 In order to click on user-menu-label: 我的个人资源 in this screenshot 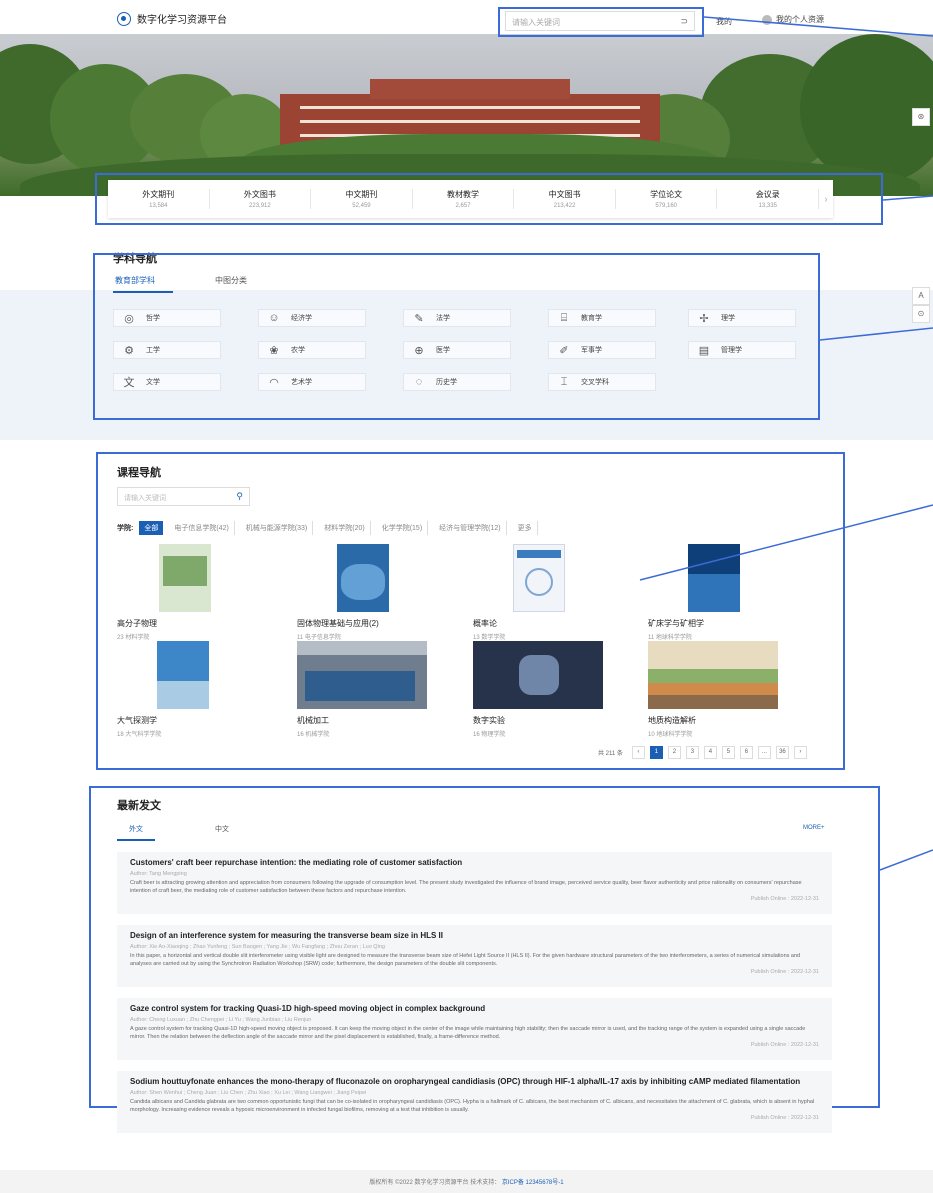, I will do `click(800, 19)`.